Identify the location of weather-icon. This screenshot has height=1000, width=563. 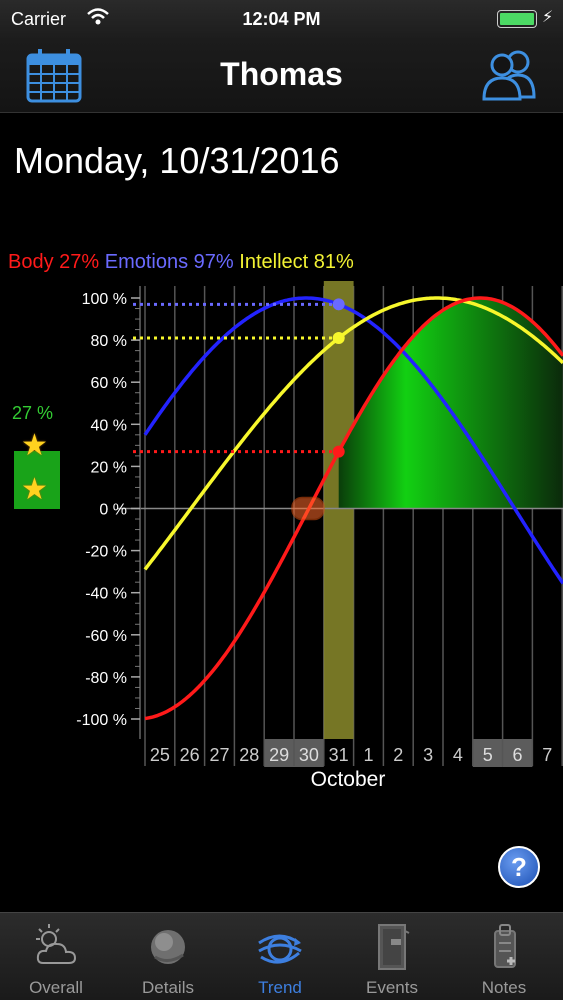
(56, 944).